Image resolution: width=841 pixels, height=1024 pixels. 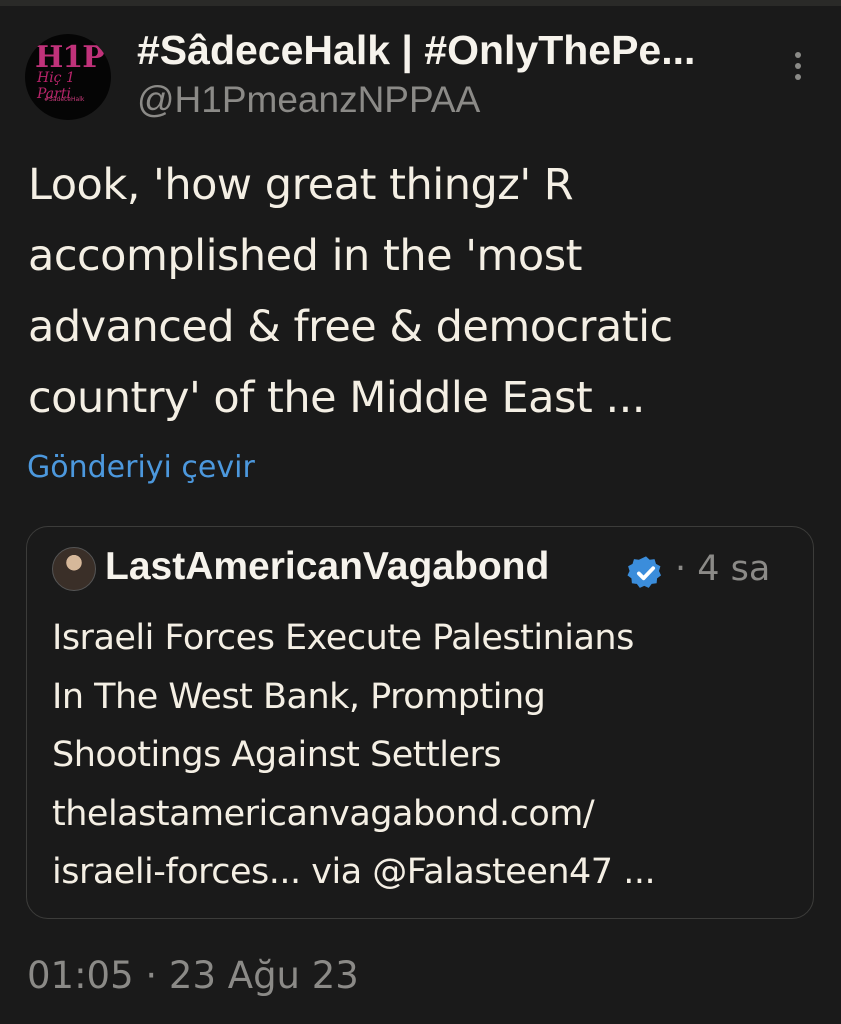 I want to click on author-avatar: H1P Hiç 1 Parti #SâdeceHalk, so click(x=68, y=77).